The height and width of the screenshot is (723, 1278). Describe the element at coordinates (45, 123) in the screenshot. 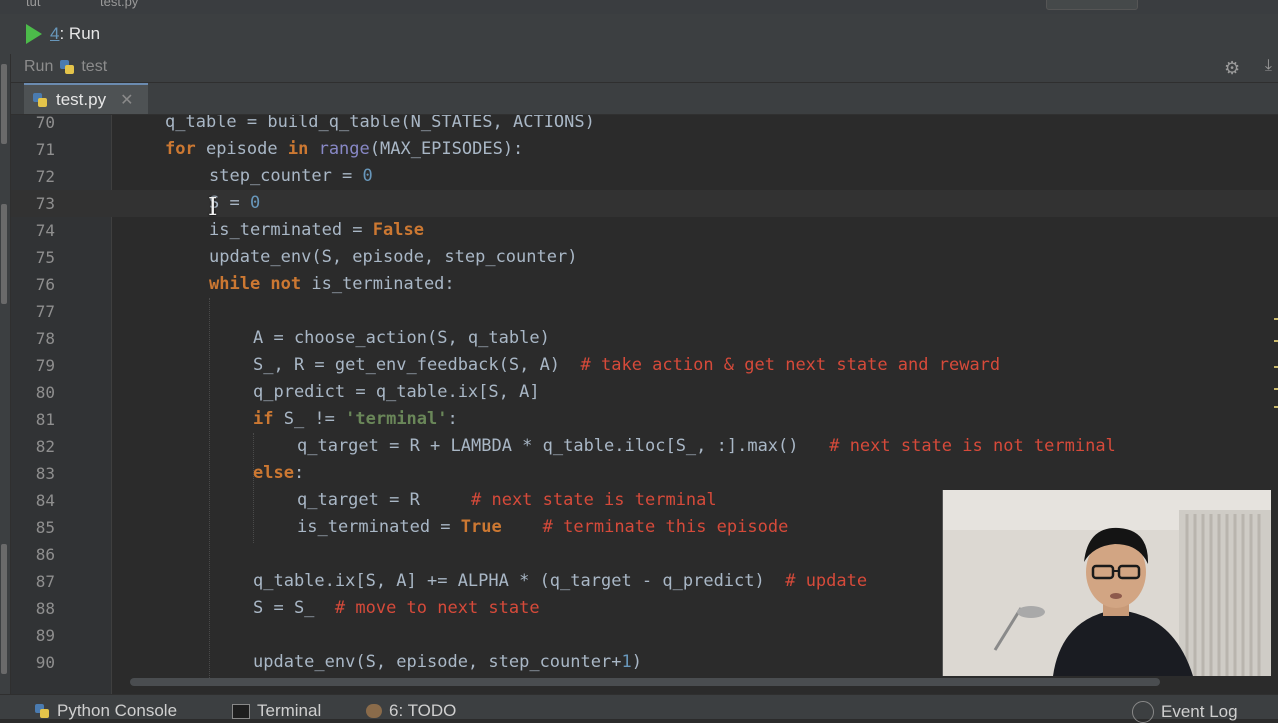

I see `line-number: 70` at that location.